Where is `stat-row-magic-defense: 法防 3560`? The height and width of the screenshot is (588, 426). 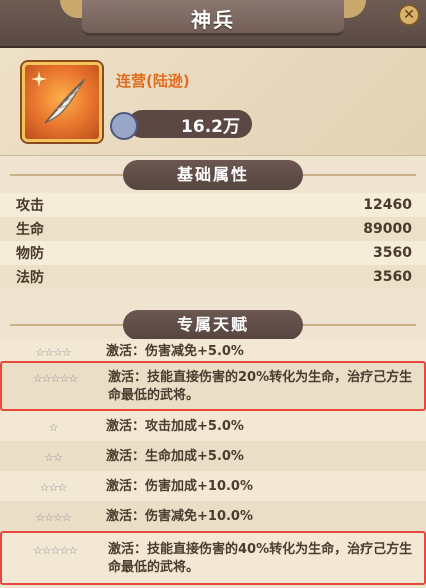 stat-row-magic-defense: 法防 3560 is located at coordinates (213, 277).